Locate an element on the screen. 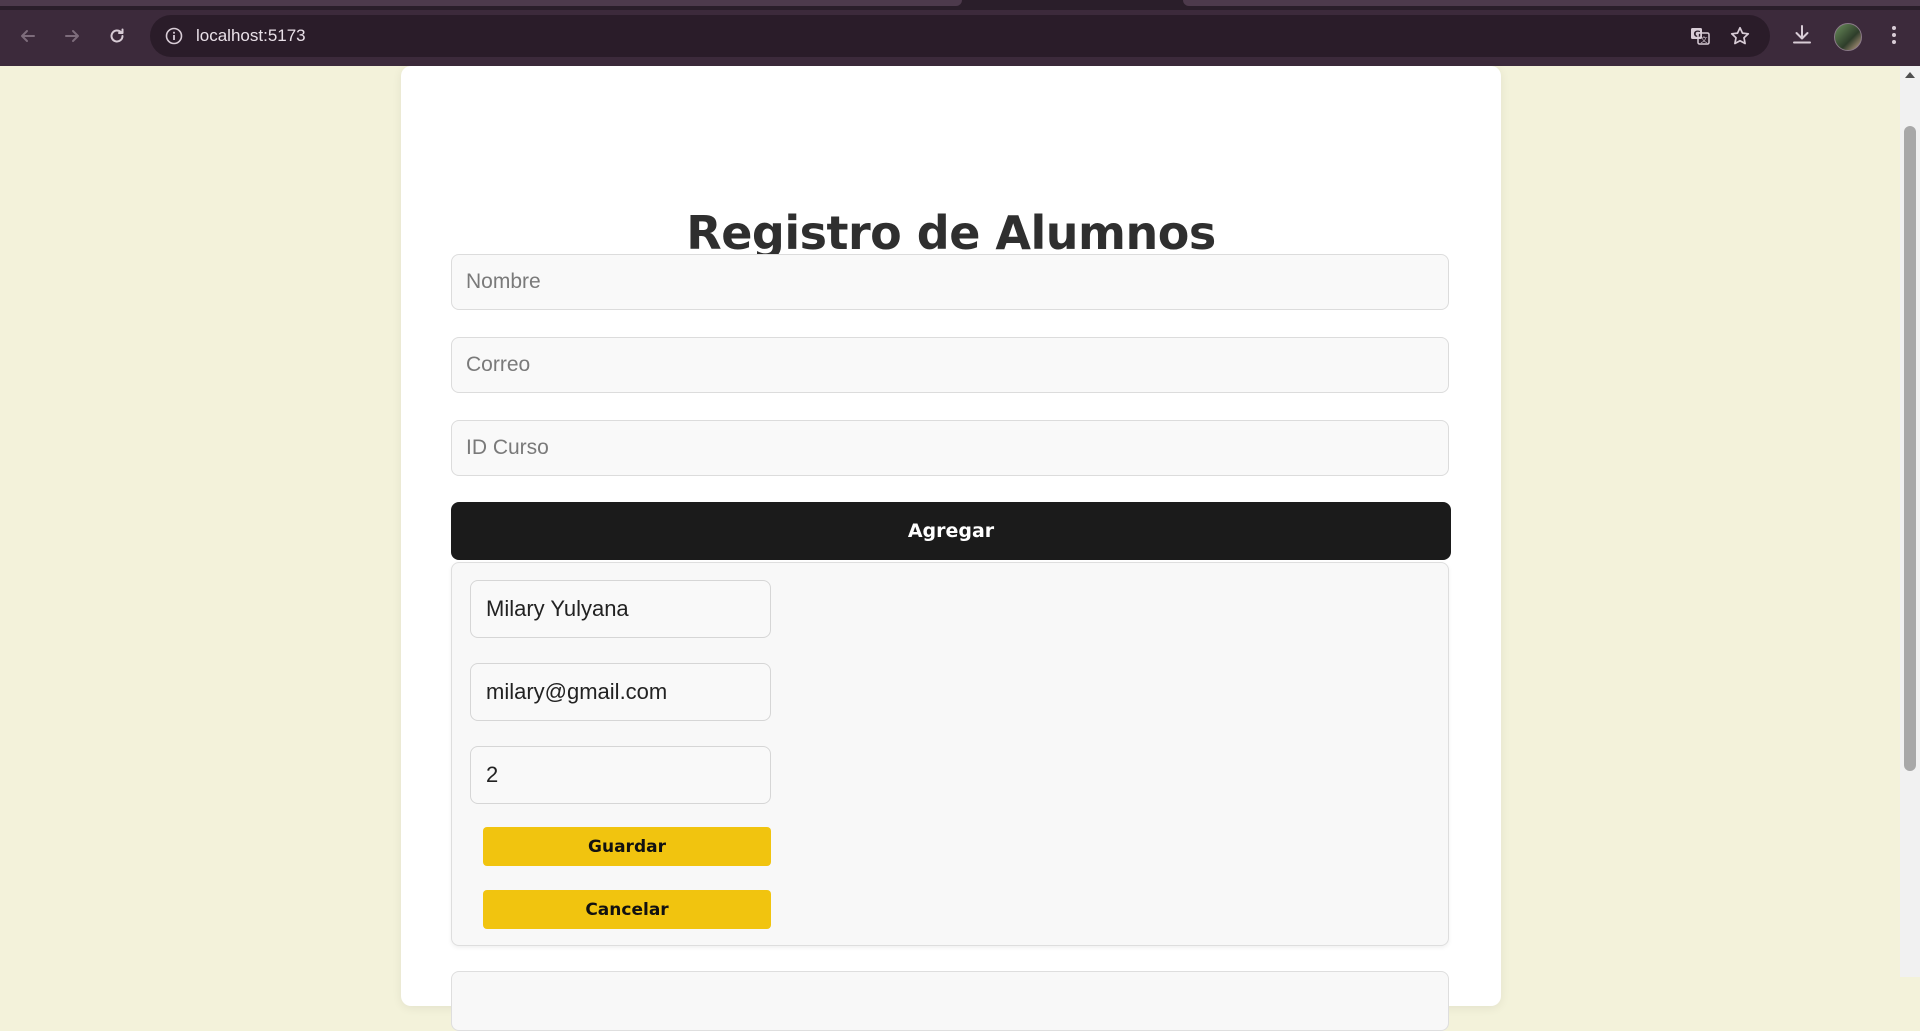 This screenshot has width=1920, height=1031. translate-icon: G 文 is located at coordinates (1700, 36).